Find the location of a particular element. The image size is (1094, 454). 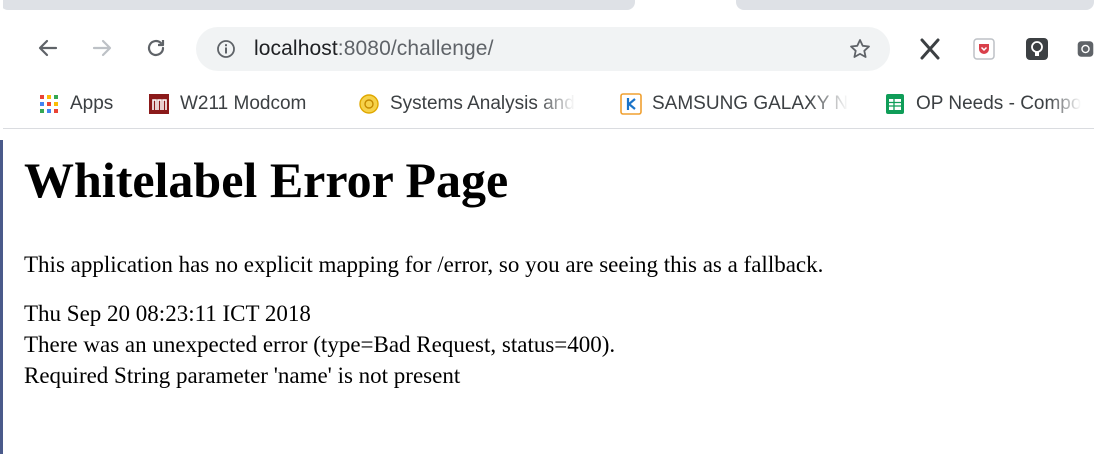

bookmark-w211-modcom: W211 Modcom is located at coordinates (227, 104).